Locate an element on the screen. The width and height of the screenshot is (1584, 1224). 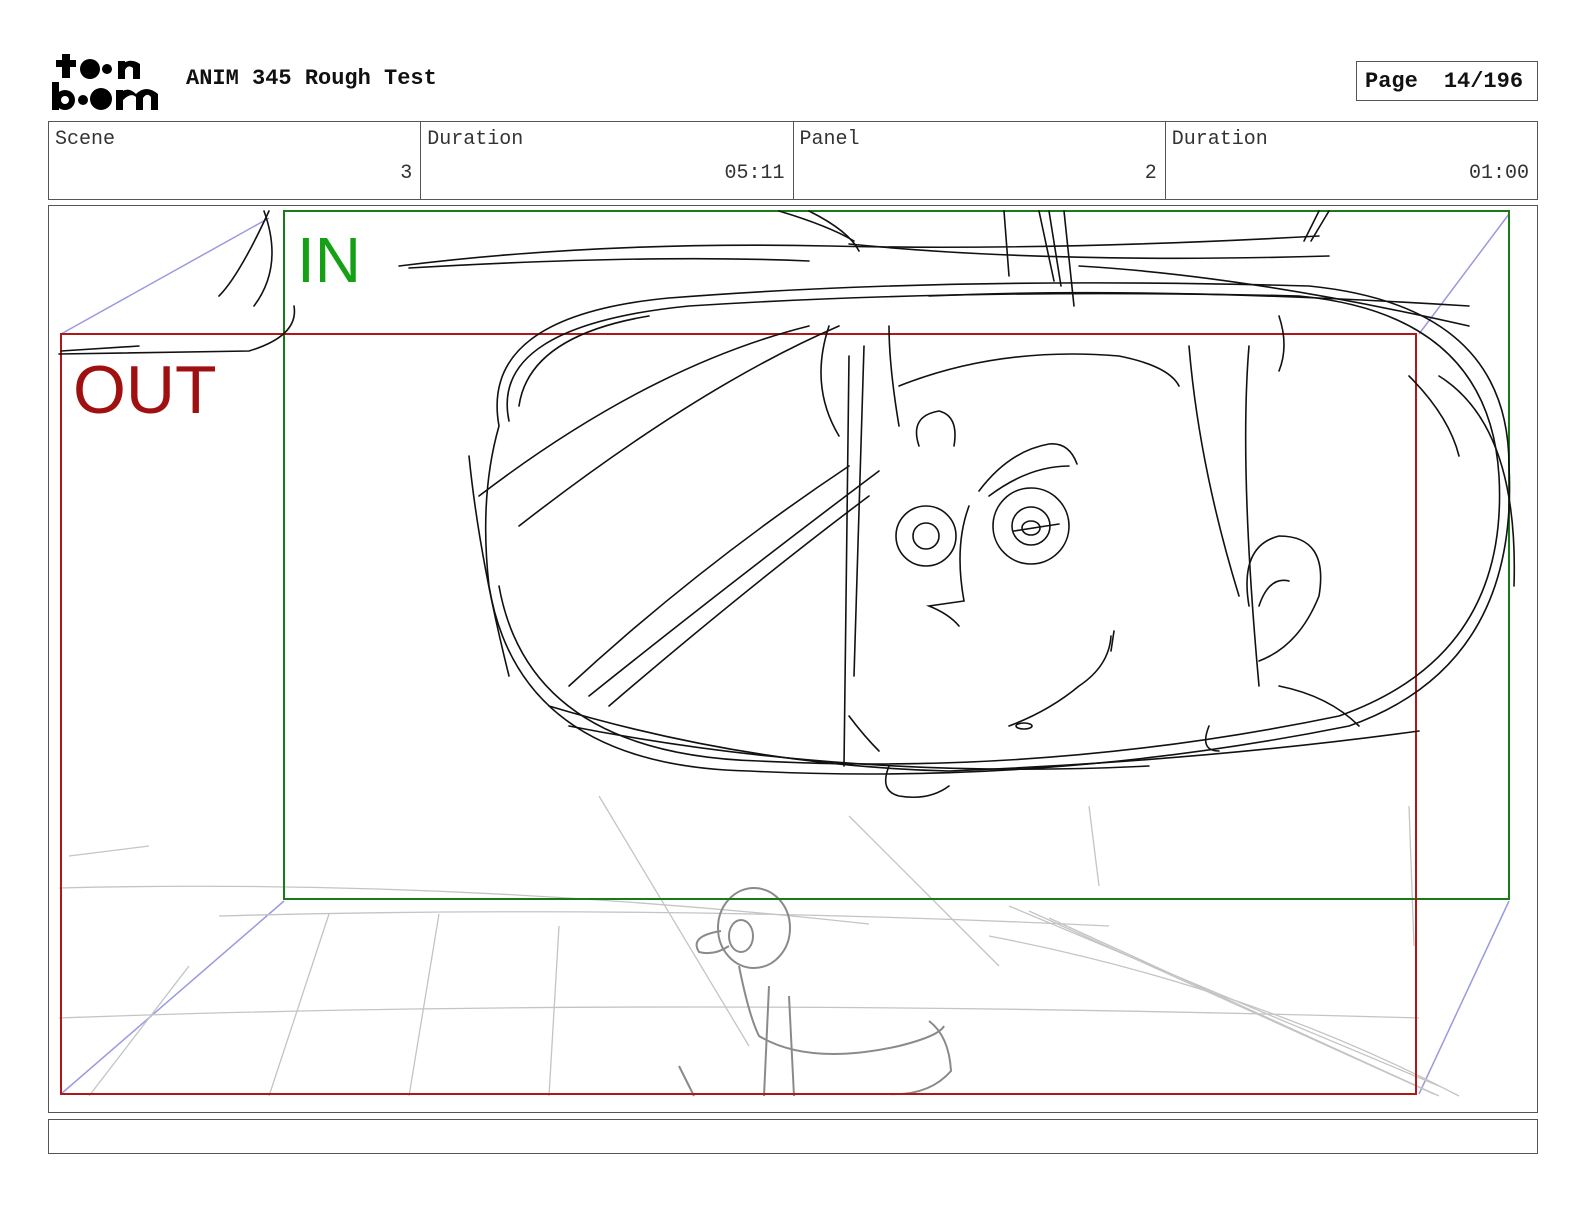
project-title: ANIM 345 Rough Test is located at coordinates (311, 78).